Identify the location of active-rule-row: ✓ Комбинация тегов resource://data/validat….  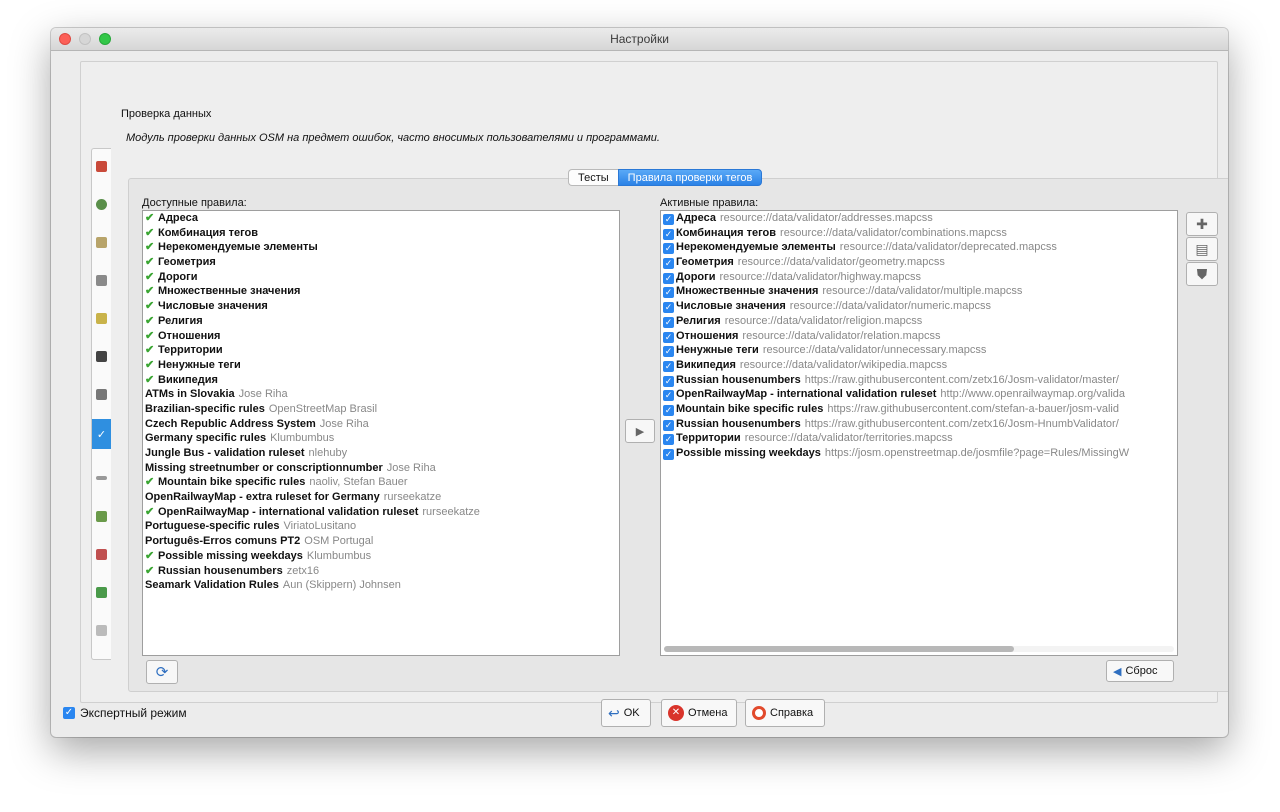
(919, 233).